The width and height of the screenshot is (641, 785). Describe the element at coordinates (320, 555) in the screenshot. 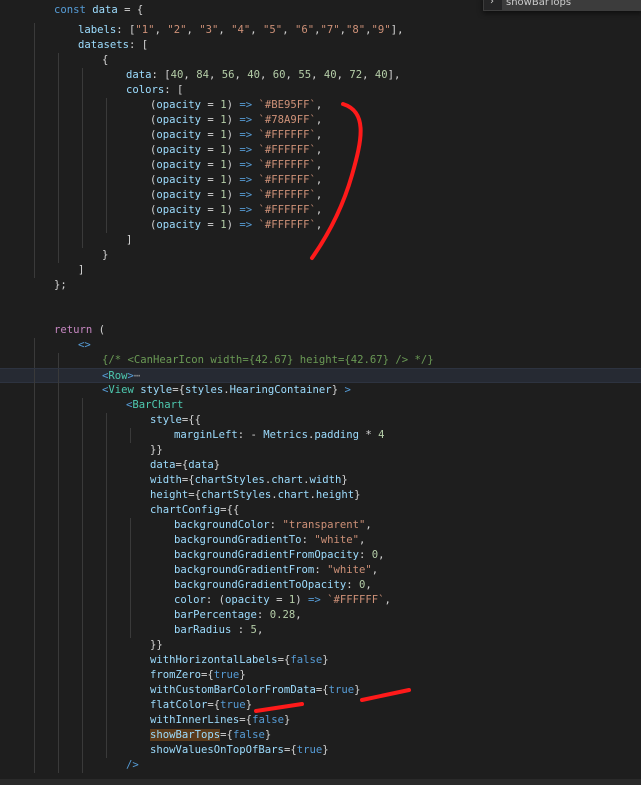

I see `code-line: backgroundGradientFromOpacity: 0,` at that location.